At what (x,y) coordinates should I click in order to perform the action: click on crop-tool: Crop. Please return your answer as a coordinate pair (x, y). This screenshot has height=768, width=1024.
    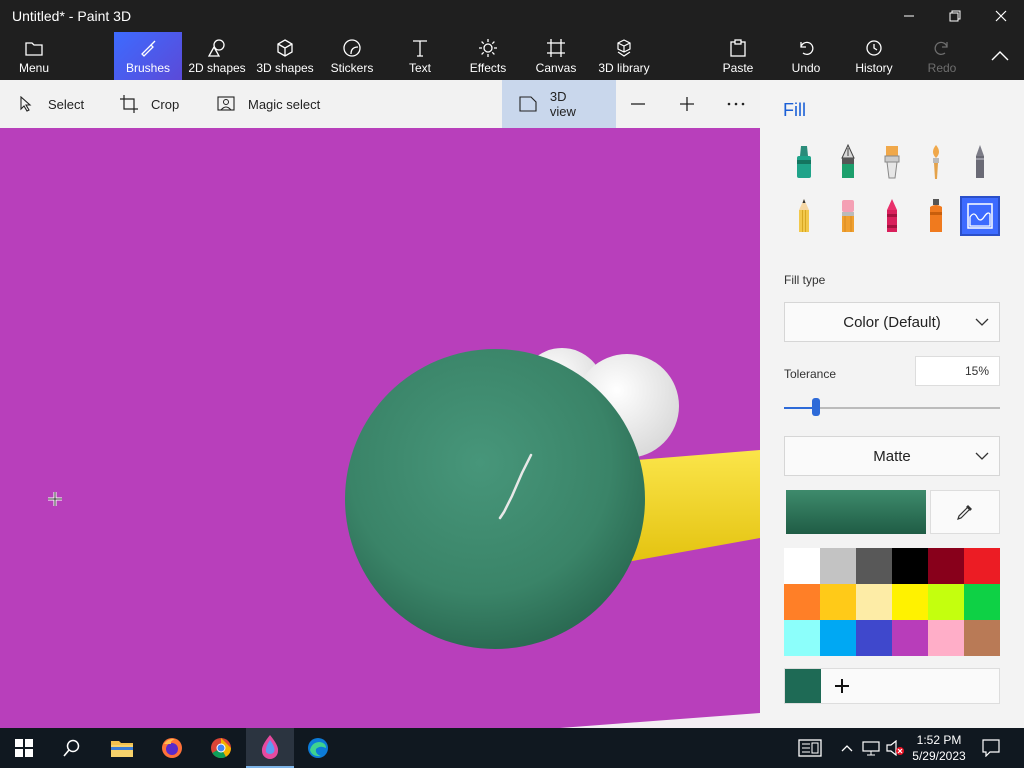
    Looking at the image, I should click on (149, 104).